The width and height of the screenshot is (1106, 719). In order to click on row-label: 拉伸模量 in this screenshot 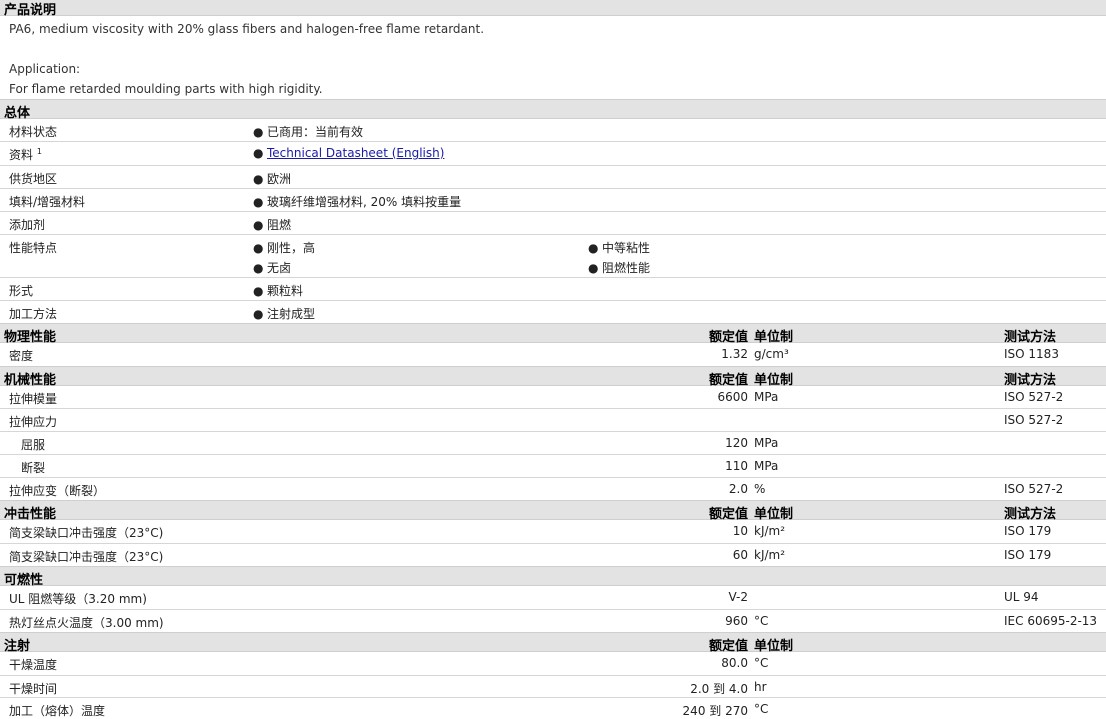, I will do `click(33, 399)`.